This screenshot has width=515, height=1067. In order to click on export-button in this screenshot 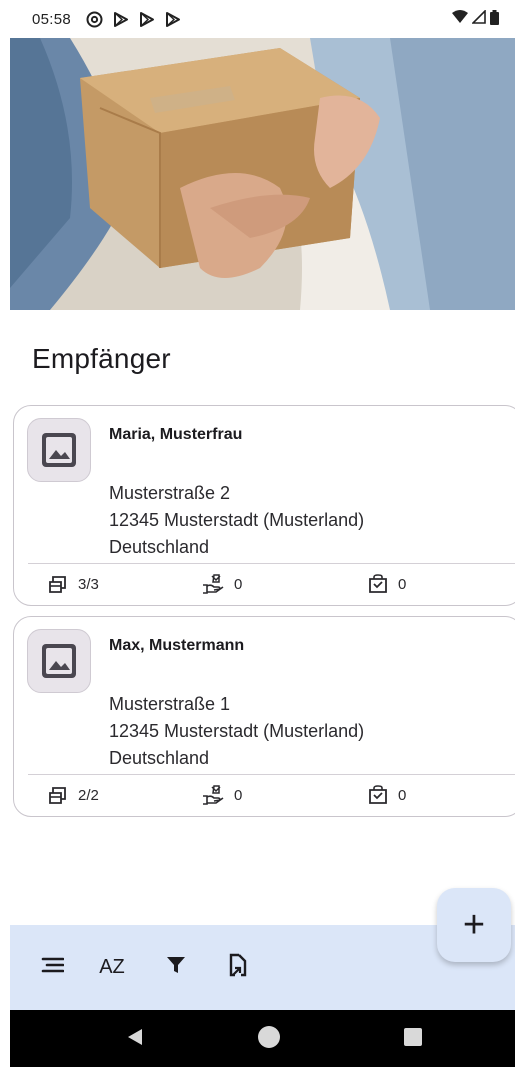, I will do `click(238, 968)`.